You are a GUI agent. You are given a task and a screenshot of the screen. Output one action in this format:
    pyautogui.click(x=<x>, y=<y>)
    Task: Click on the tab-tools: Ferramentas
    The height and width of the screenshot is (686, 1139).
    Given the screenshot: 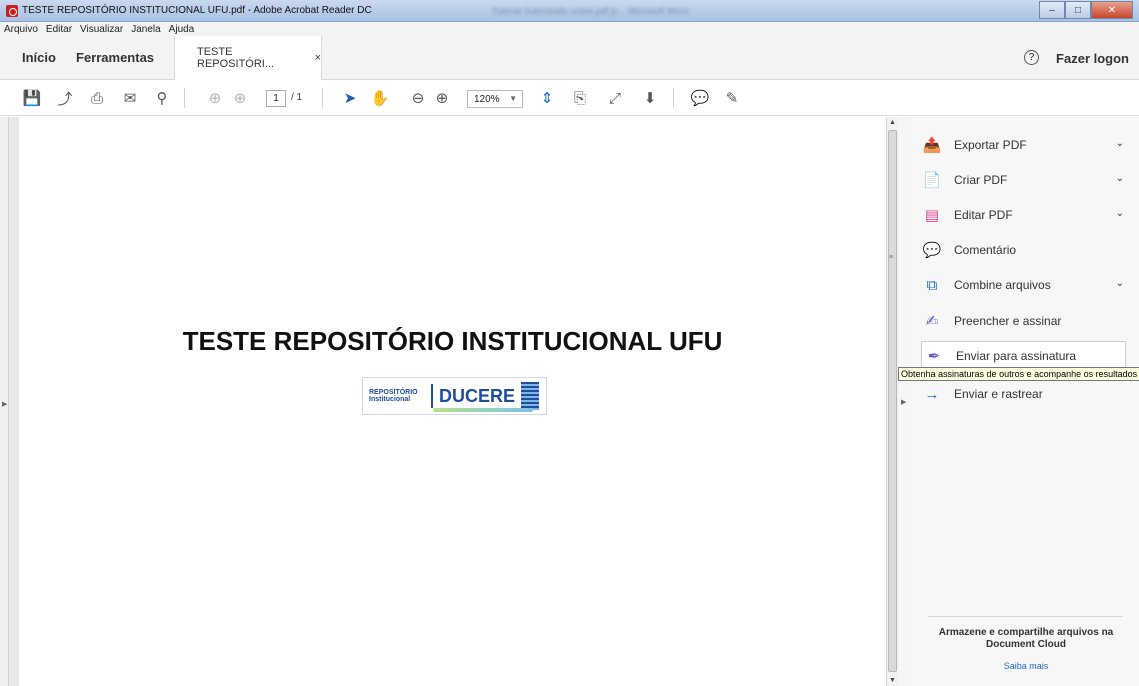 What is the action you would take?
    pyautogui.click(x=115, y=57)
    